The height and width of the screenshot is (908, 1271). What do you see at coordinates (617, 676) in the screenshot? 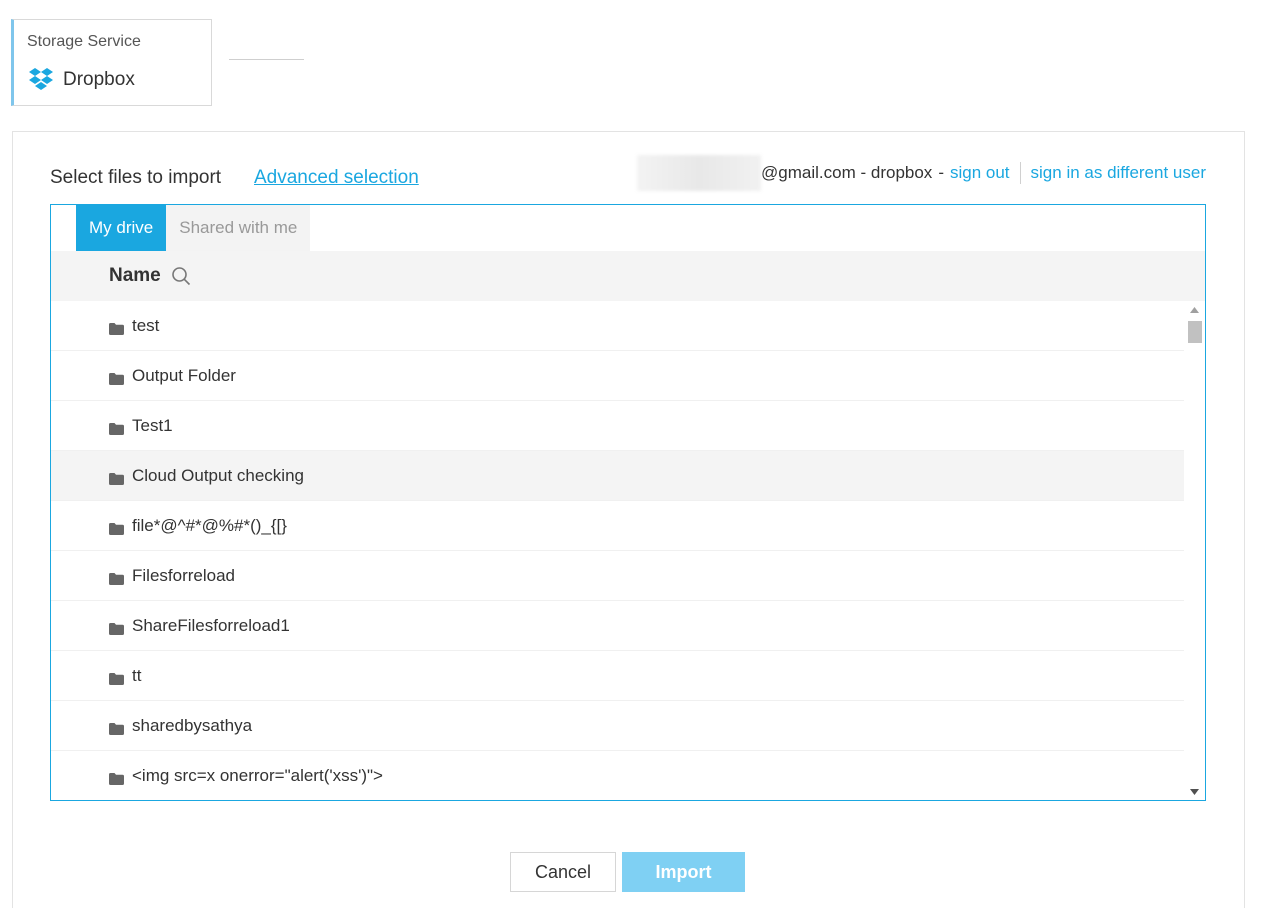
I see `folder-row: tt` at bounding box center [617, 676].